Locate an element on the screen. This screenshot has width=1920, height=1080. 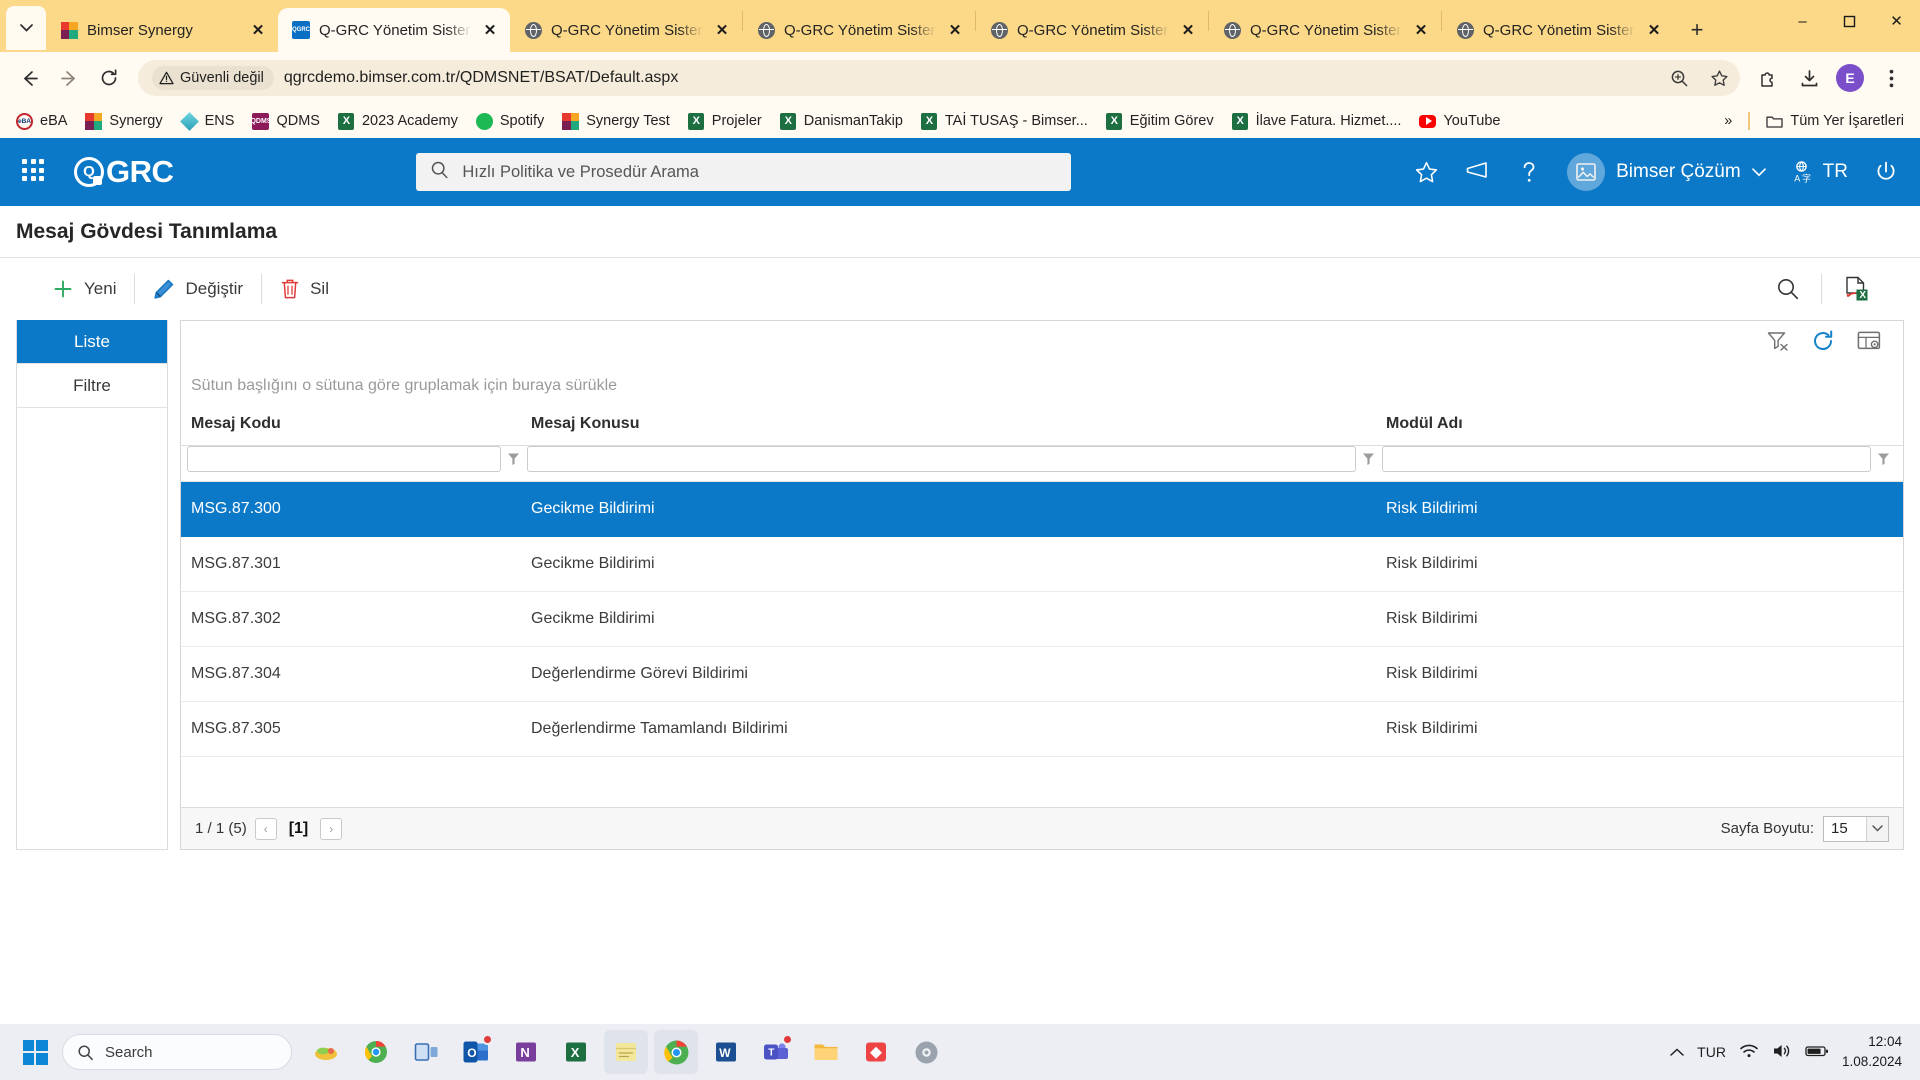
column-settings-icon is located at coordinates (1869, 343).